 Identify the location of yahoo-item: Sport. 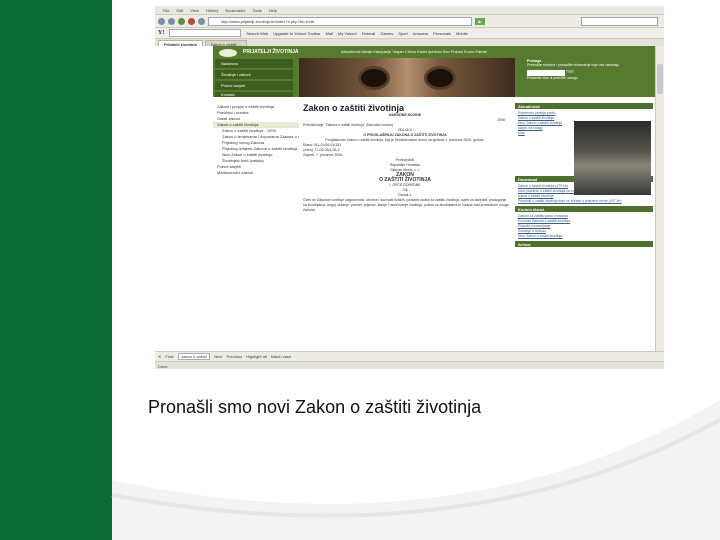
(403, 33).